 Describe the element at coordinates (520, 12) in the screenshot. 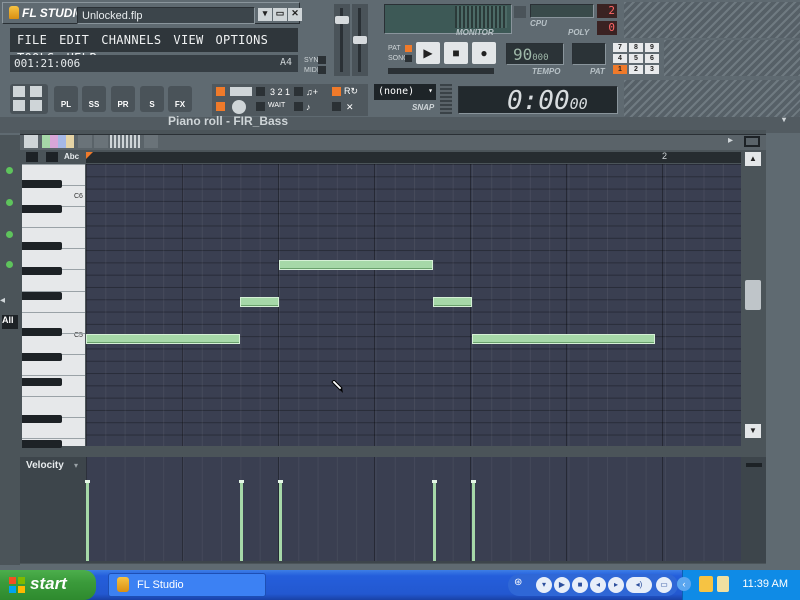

I see `monitor-toggle` at that location.